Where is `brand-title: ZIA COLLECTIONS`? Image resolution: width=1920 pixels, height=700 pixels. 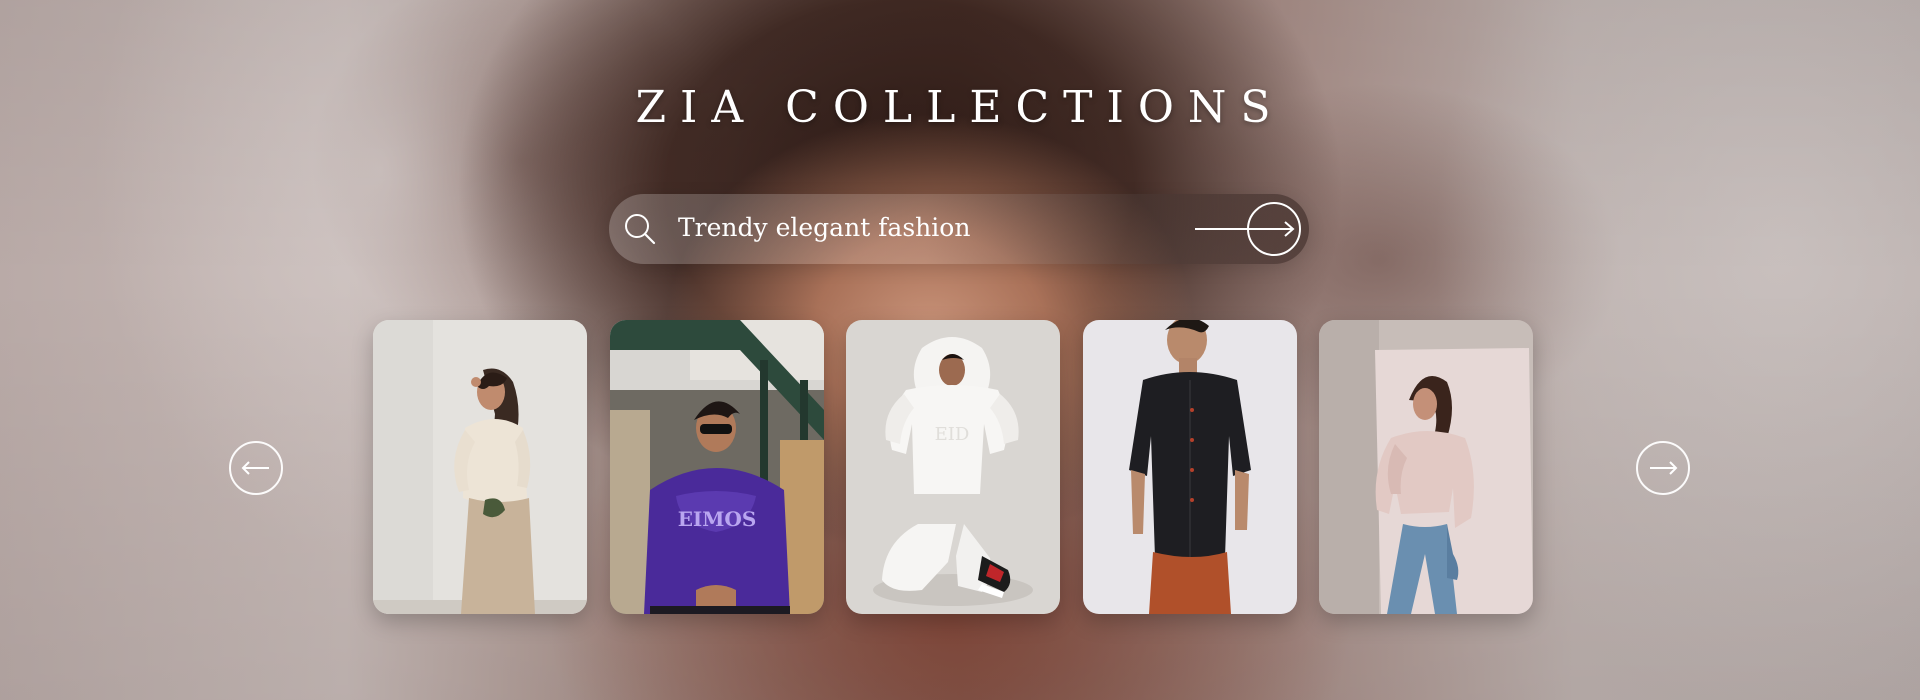
brand-title: ZIA COLLECTIONS is located at coordinates (960, 107).